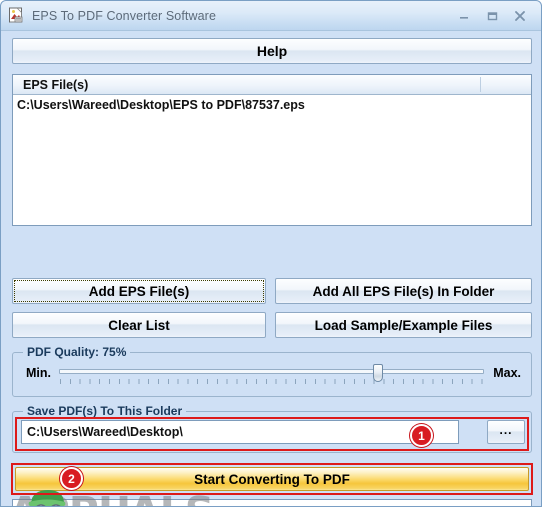 The width and height of the screenshot is (542, 507). I want to click on clear-list-button: Clear List, so click(139, 325).